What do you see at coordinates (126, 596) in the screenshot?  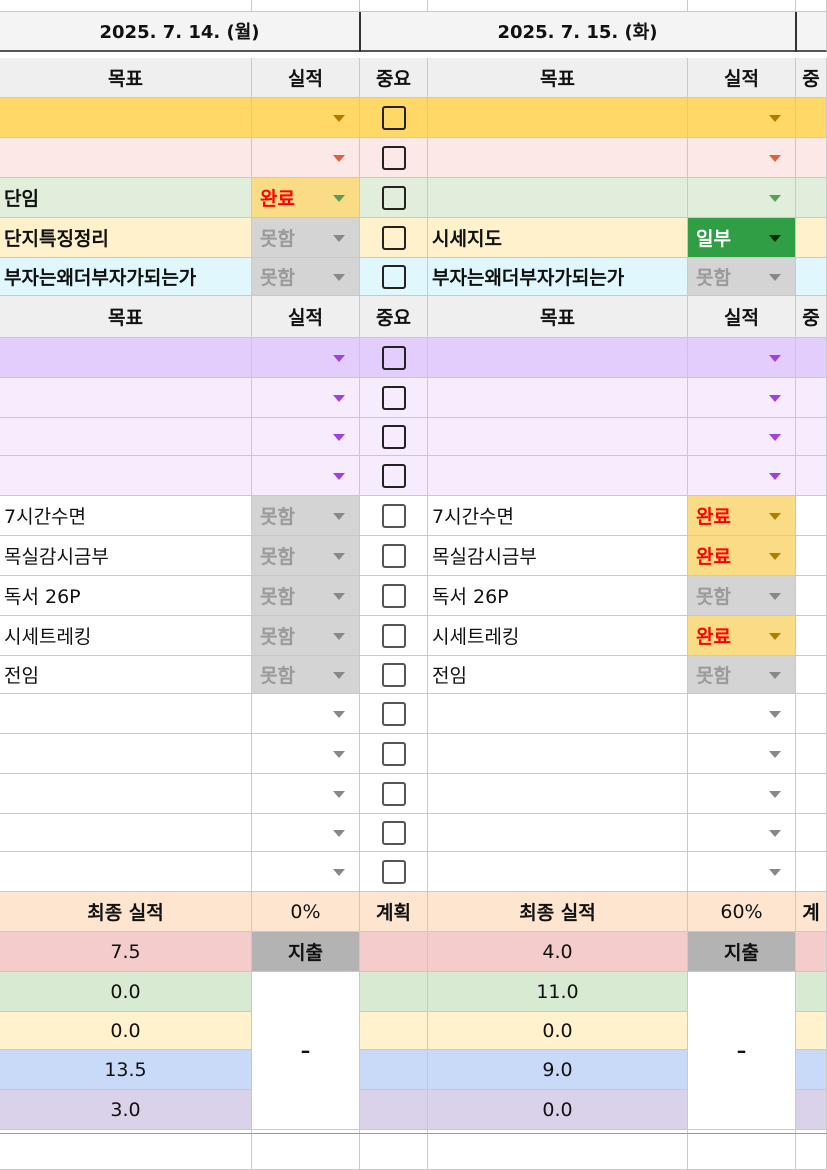 I see `goal-cell: 독서 26P` at bounding box center [126, 596].